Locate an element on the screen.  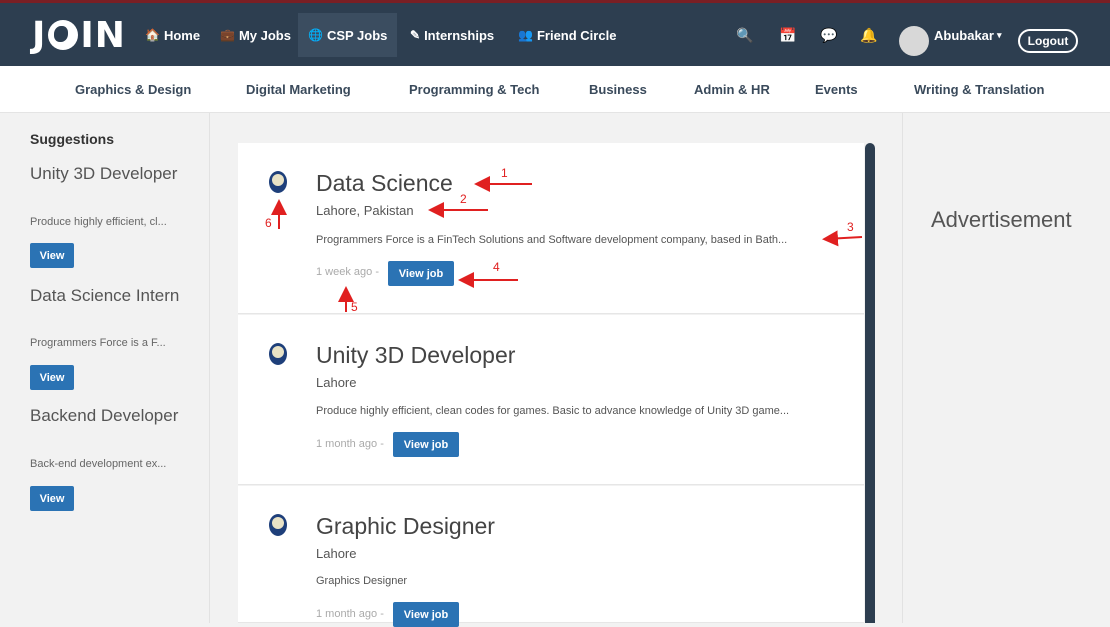
annotation-label: 2 is located at coordinates (463, 199).